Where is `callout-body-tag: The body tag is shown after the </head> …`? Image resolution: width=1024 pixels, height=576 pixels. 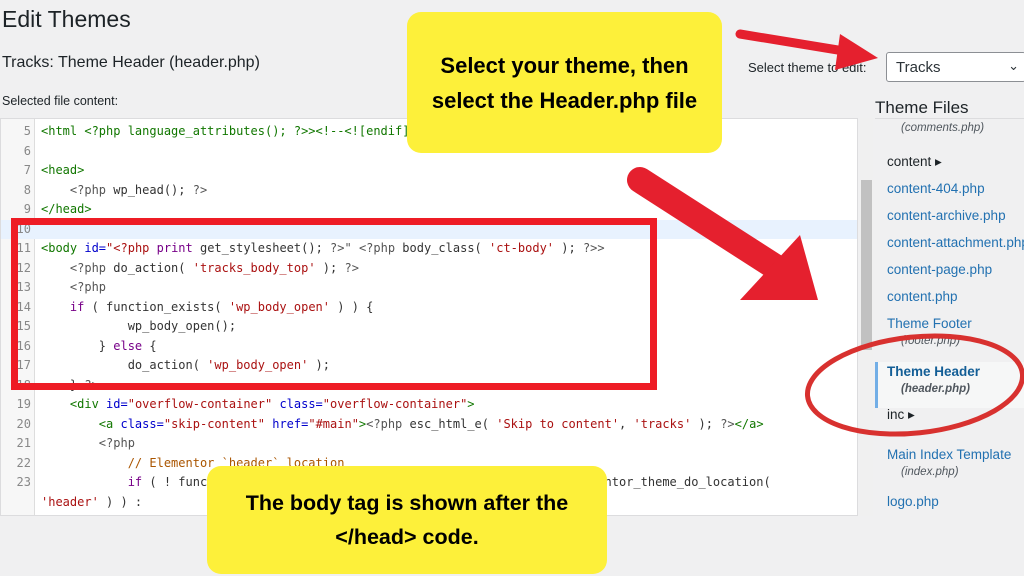
callout-body-tag: The body tag is shown after the </head> … is located at coordinates (407, 520).